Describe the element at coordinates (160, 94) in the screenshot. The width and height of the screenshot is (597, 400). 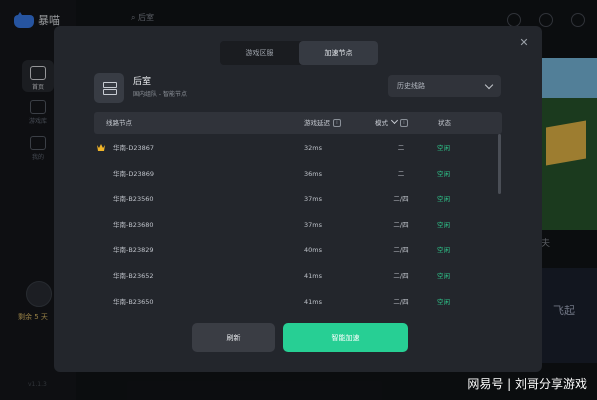
I see `game-subtitle: 国内组队 - 智能节点` at that location.